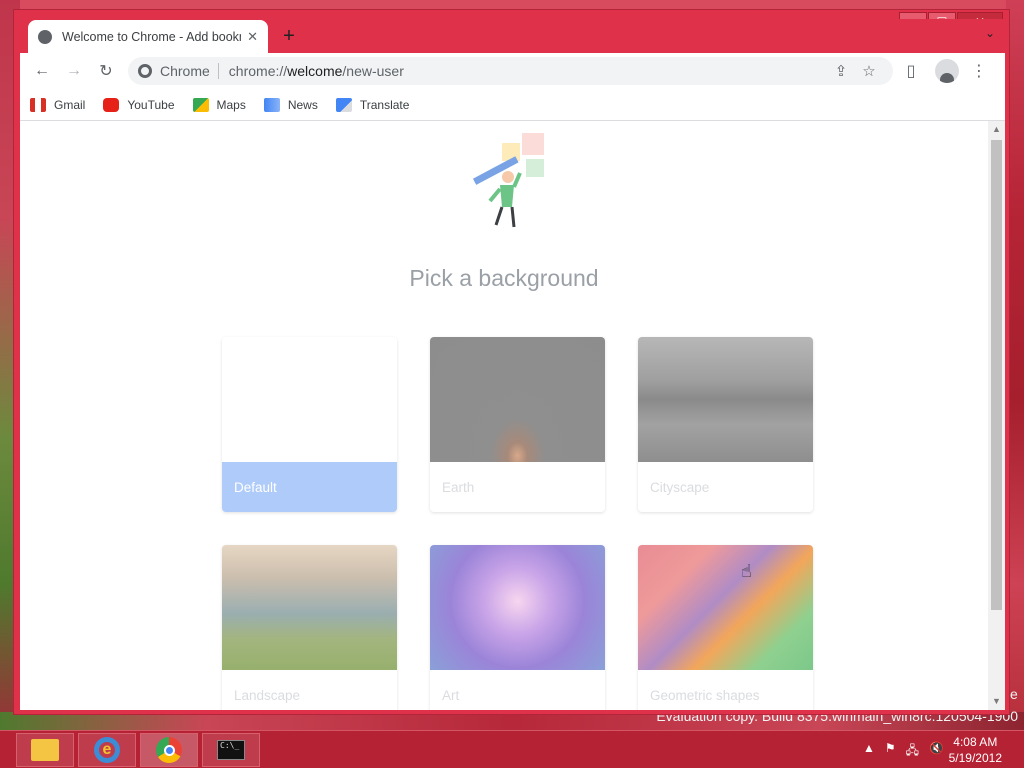 Image resolution: width=1024 pixels, height=768 pixels. Describe the element at coordinates (458, 487) in the screenshot. I see `background-label: Earth` at that location.